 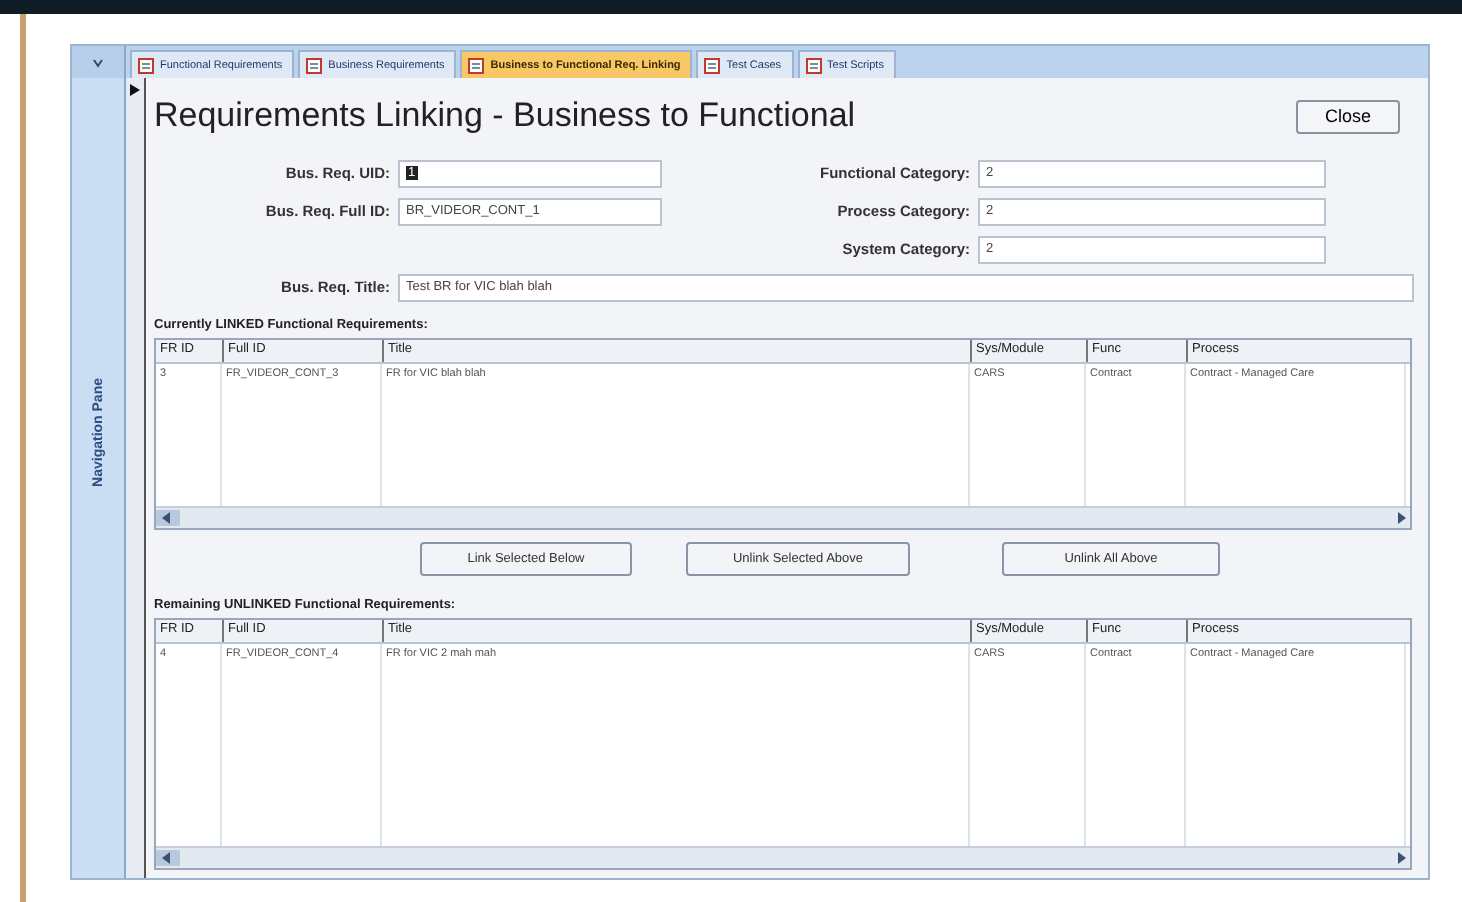 I want to click on expand-icon, so click(x=98, y=62).